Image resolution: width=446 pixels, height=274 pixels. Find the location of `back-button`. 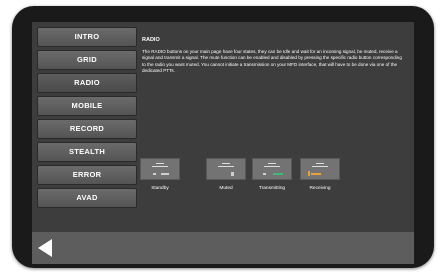

back-button is located at coordinates (45, 248).